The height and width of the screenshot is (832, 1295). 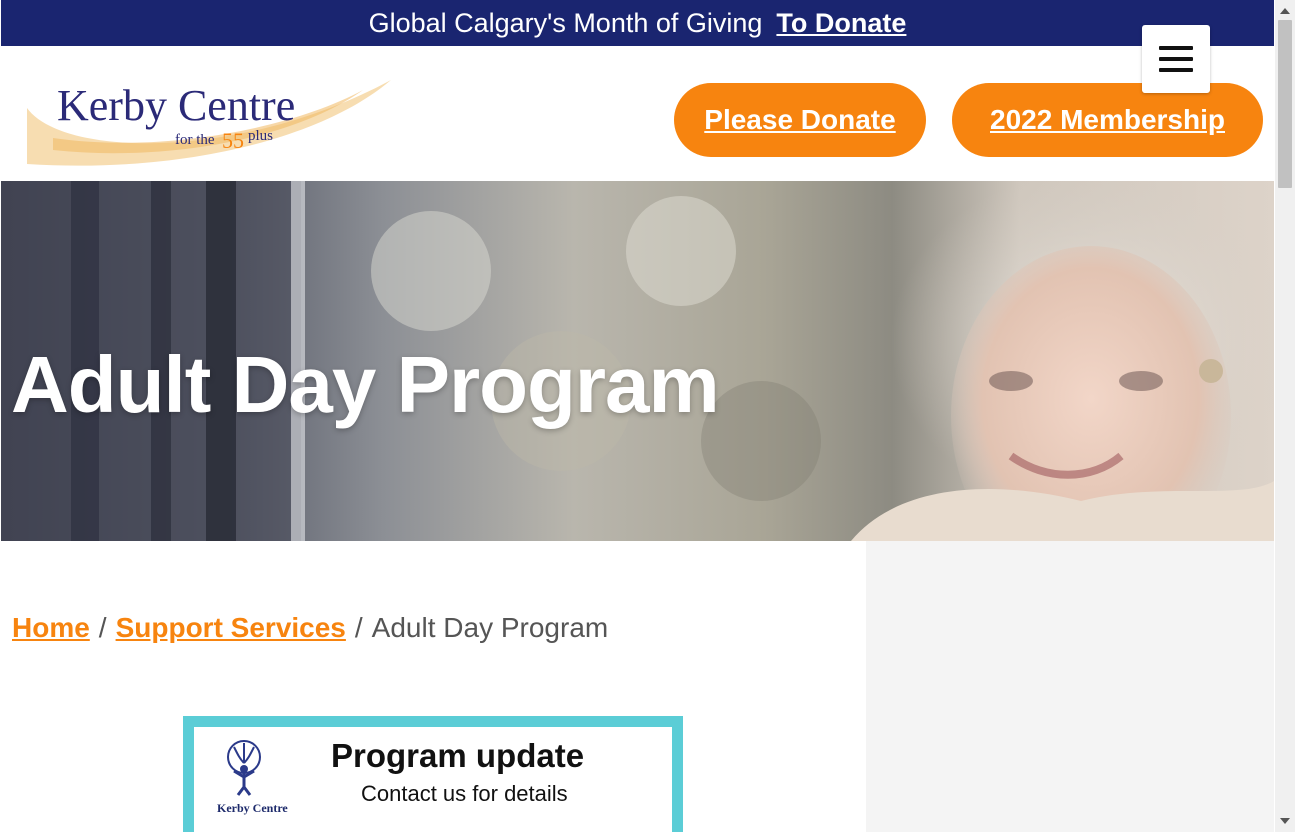 What do you see at coordinates (1285, 416) in the screenshot?
I see `vertical-scrollbar` at bounding box center [1285, 416].